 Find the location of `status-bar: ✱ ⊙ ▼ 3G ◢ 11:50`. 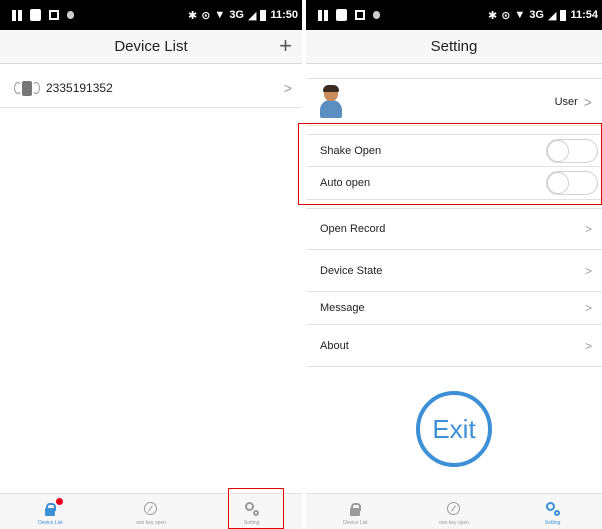

status-bar: ✱ ⊙ ▼ 3G ◢ 11:50 is located at coordinates (151, 15).